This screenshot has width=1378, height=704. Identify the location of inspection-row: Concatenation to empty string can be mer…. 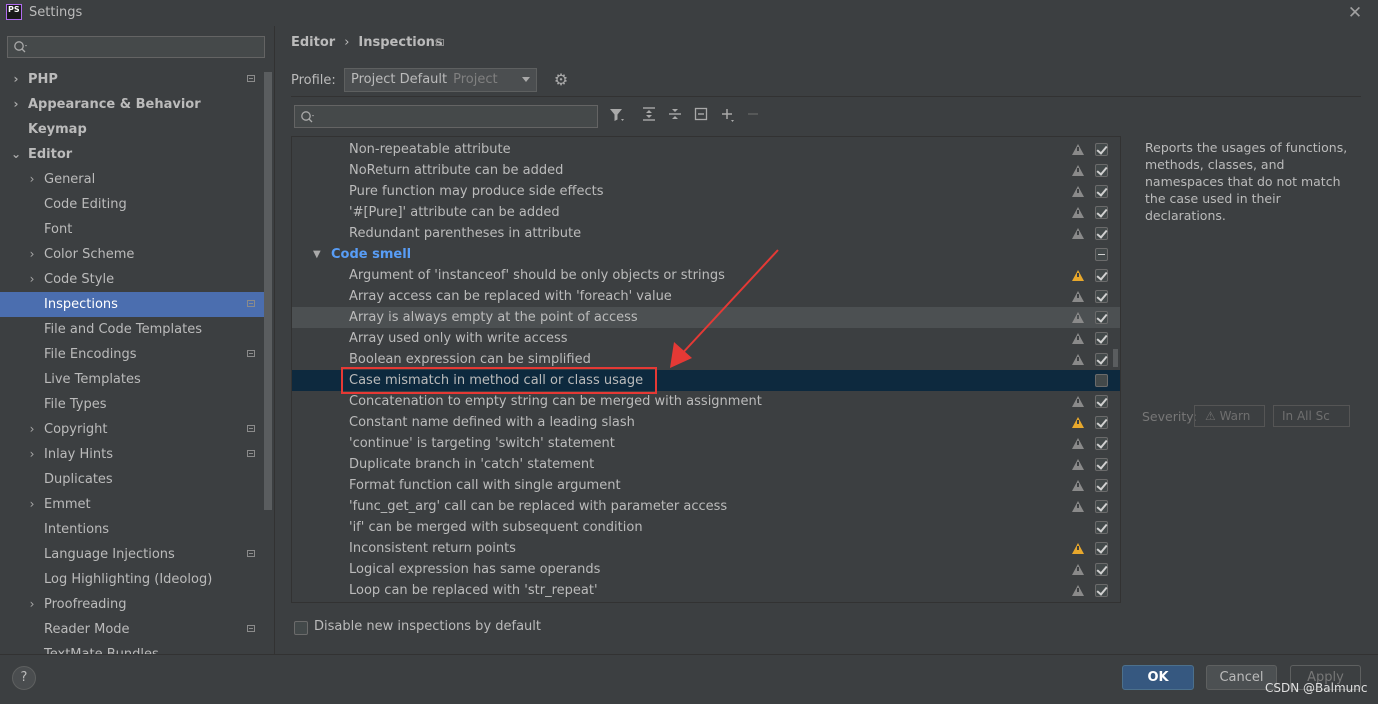
(706, 401).